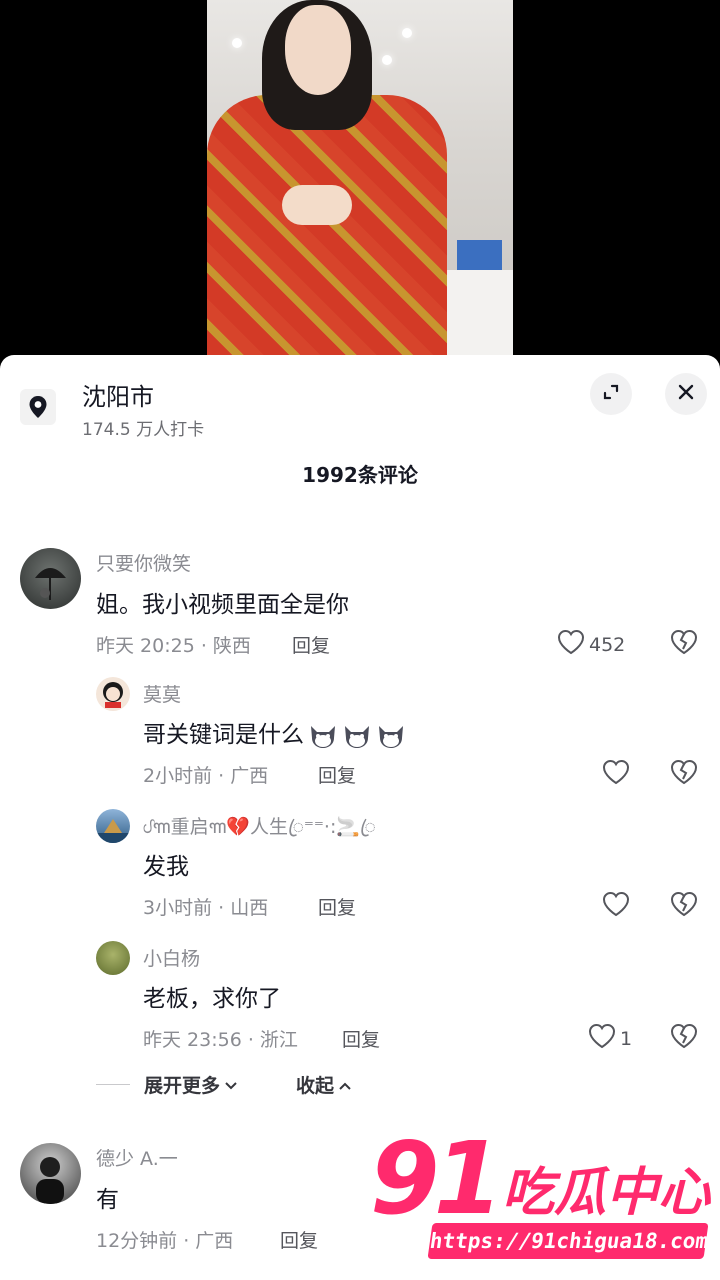 Image resolution: width=720 pixels, height=1280 pixels. I want to click on comment-username: 小白杨, so click(171, 957).